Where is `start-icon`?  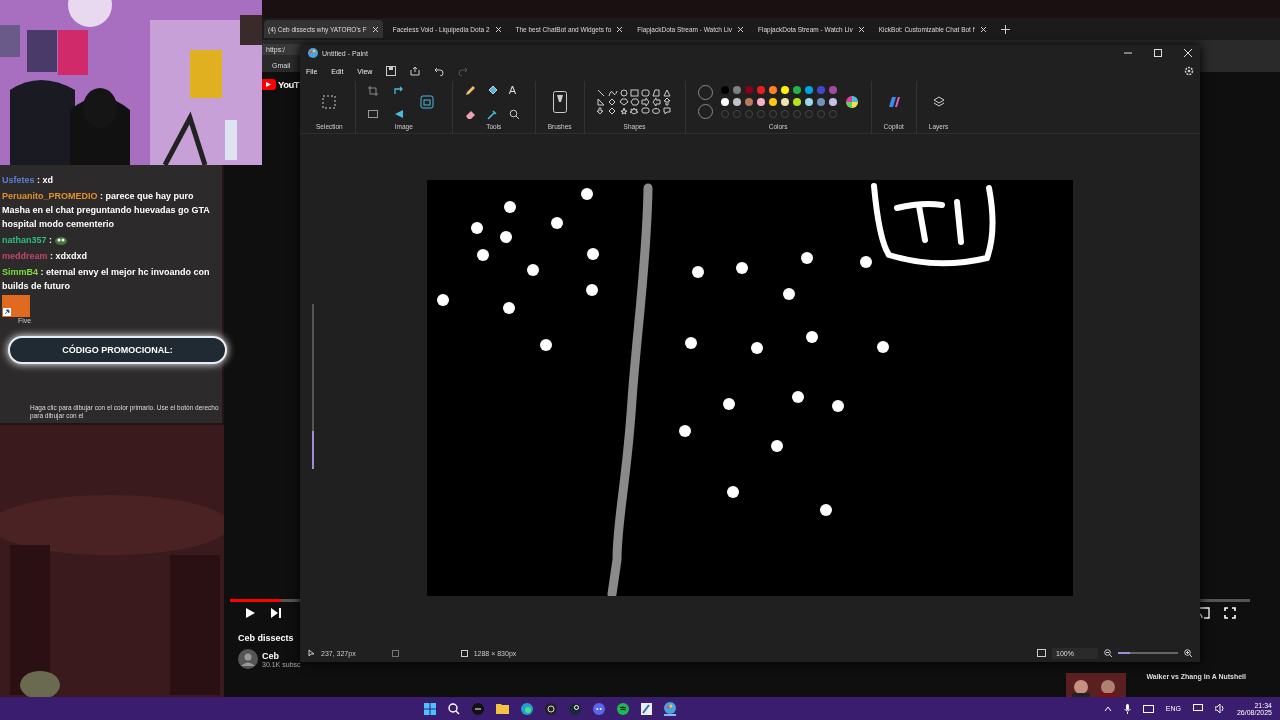 start-icon is located at coordinates (429, 708).